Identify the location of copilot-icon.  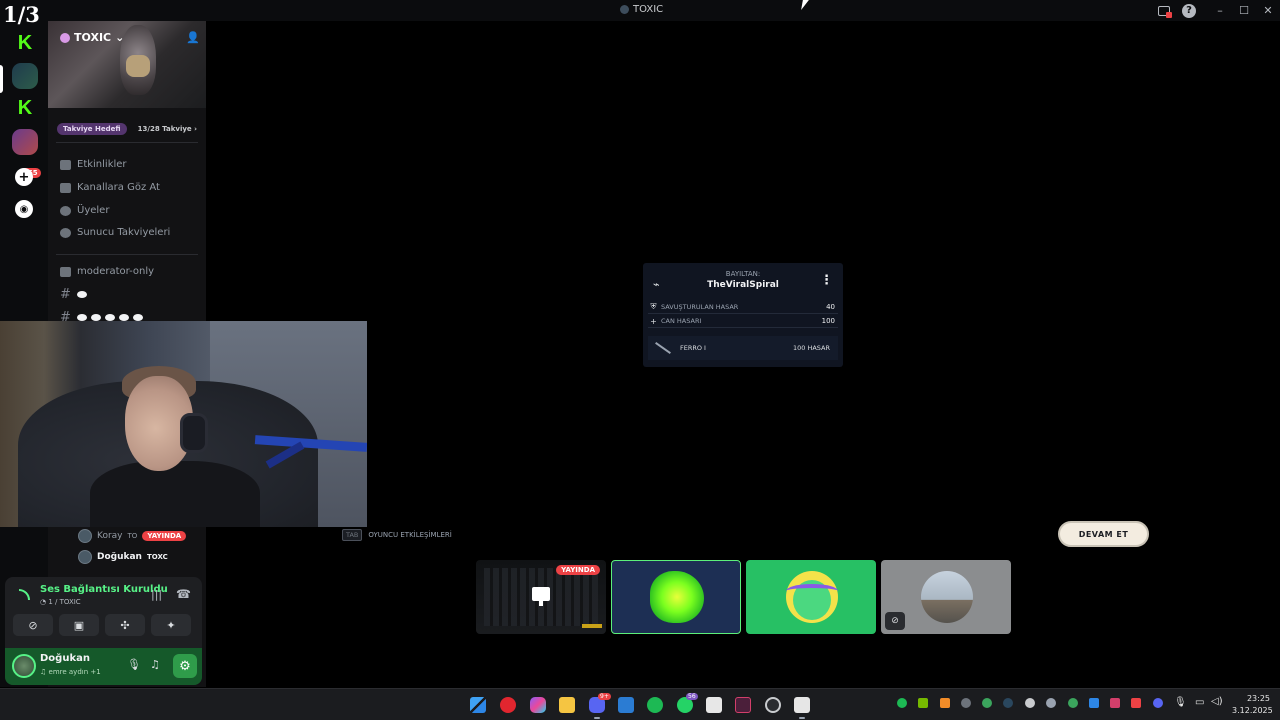
(538, 705).